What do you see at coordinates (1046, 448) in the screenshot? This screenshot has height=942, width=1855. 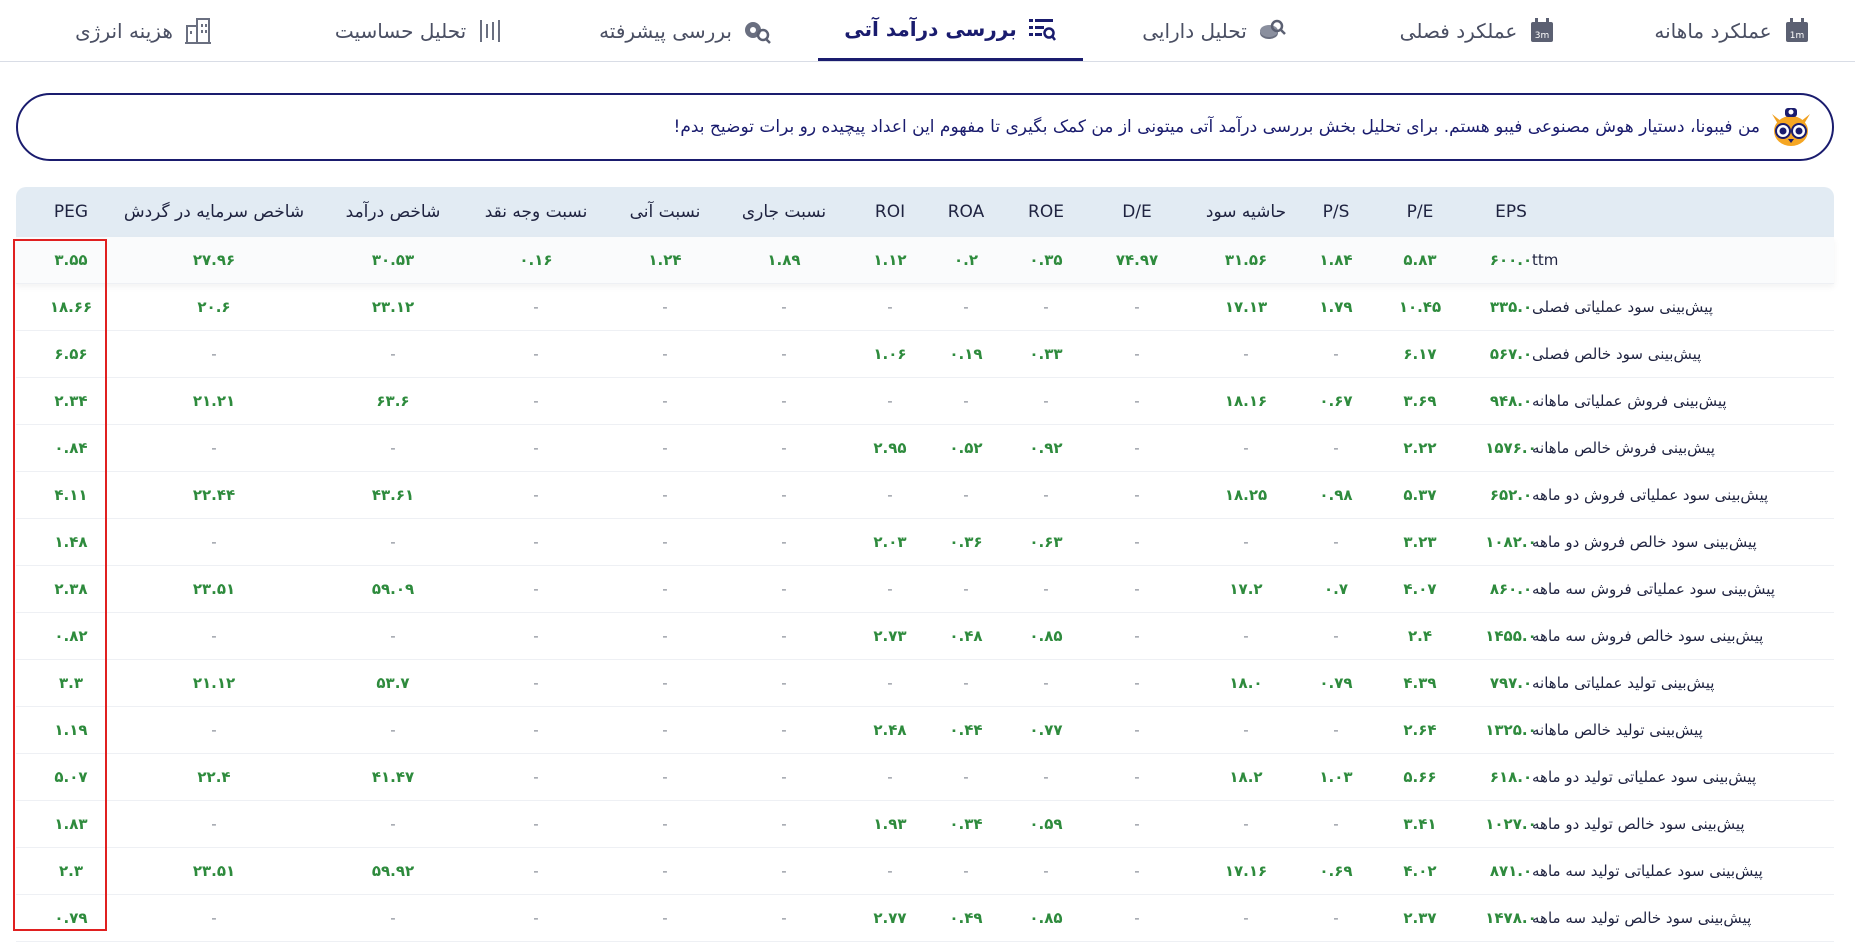 I see `table-cell: ۰.۹۲` at bounding box center [1046, 448].